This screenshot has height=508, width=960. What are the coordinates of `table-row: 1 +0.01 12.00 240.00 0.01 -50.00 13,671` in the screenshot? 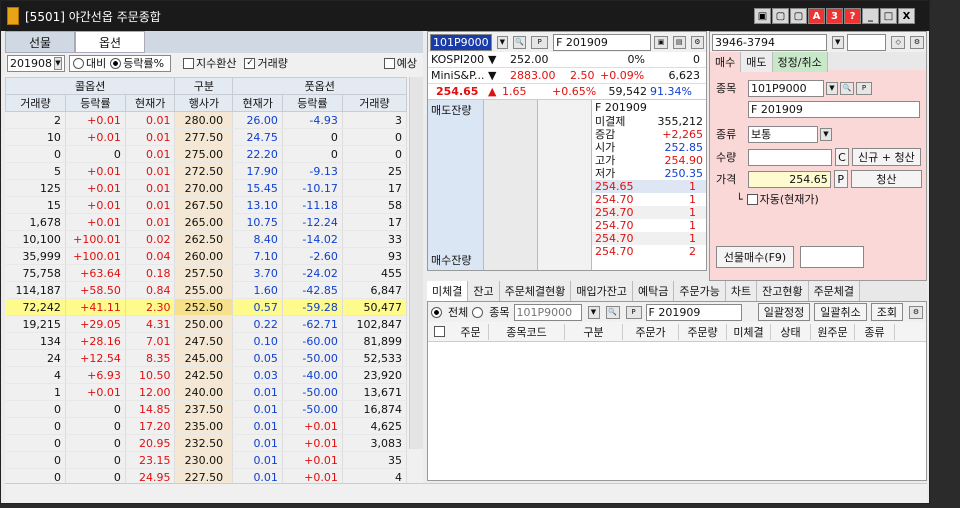 It's located at (206, 392).